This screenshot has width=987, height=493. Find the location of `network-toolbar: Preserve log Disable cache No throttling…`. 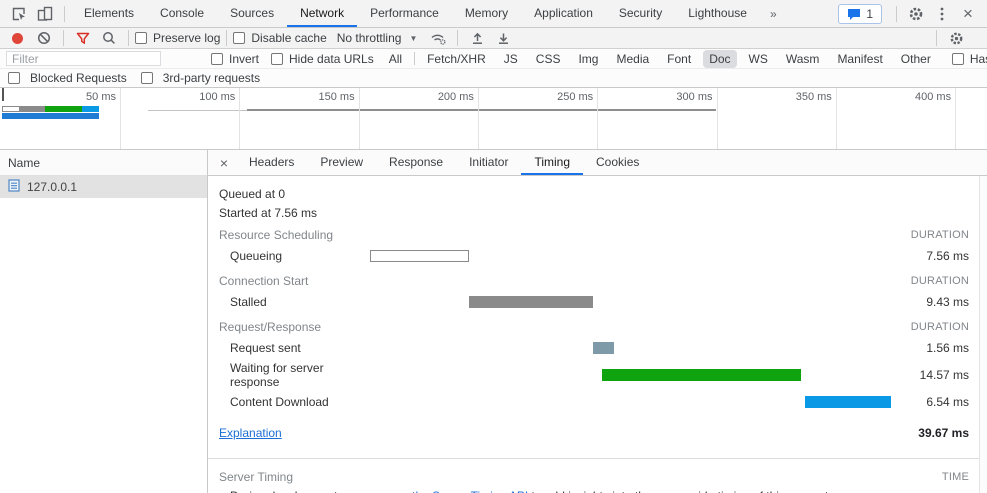

network-toolbar: Preserve log Disable cache No throttling… is located at coordinates (493, 38).